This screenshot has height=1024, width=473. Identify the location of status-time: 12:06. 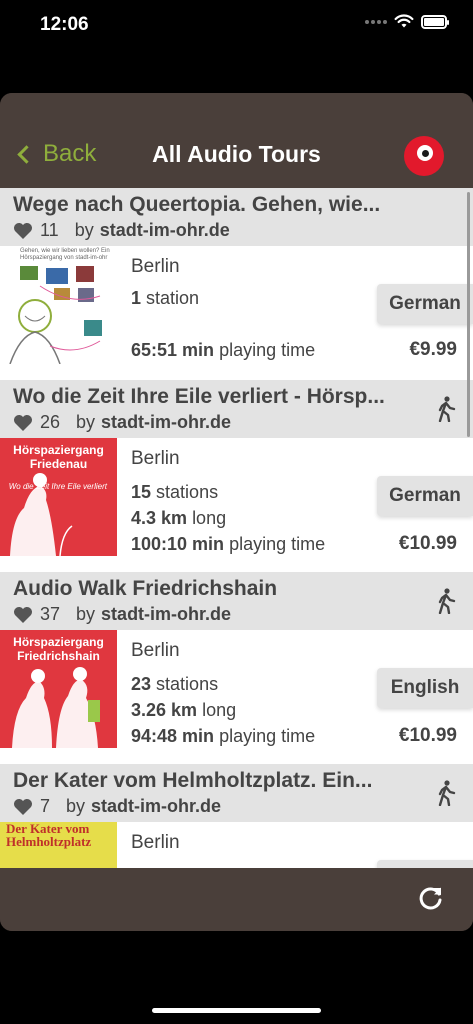
(64, 24).